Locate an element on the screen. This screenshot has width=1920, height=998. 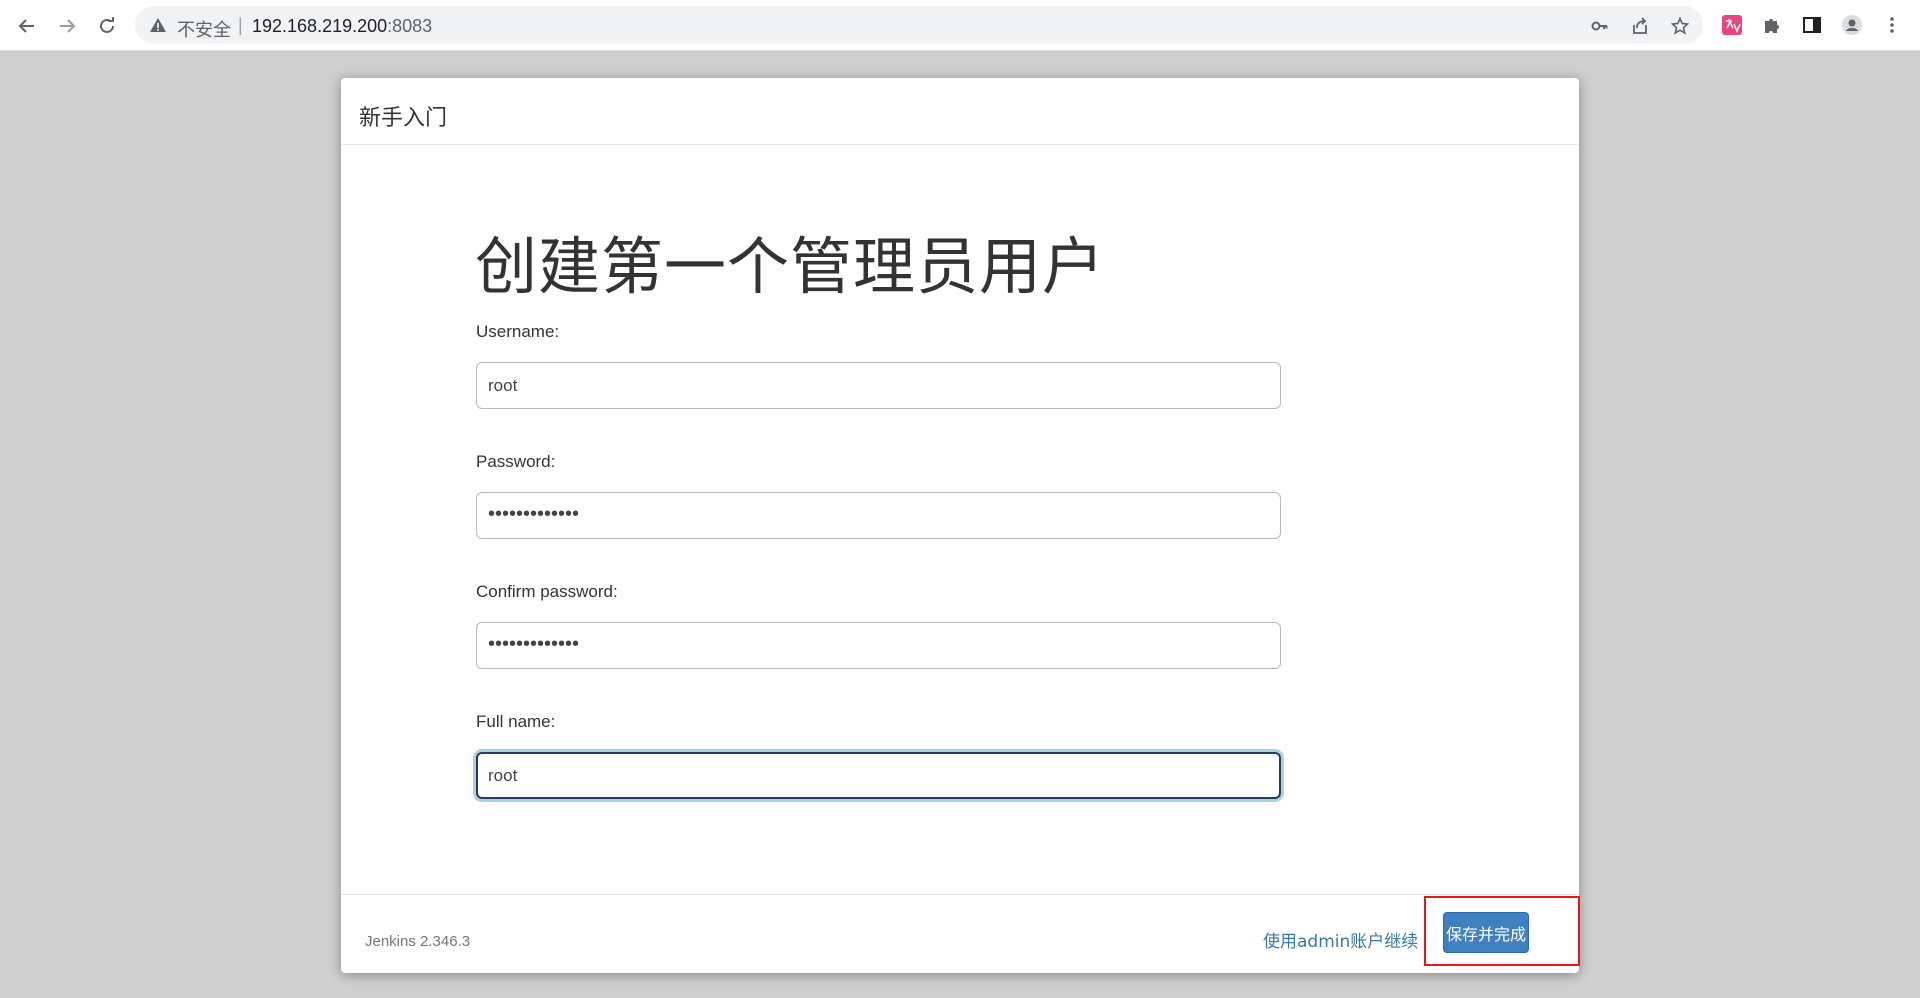
jenkins-version: Jenkins 2.346.3 is located at coordinates (418, 941).